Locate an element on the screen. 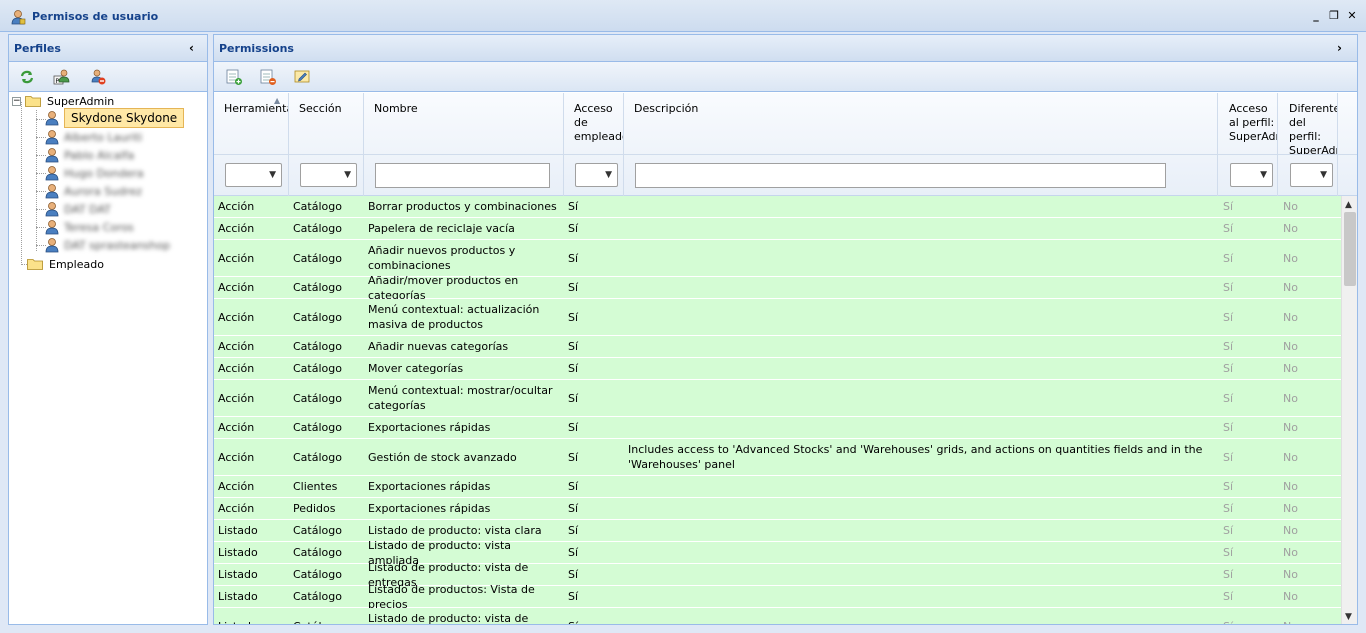 Image resolution: width=1366 pixels, height=633 pixels. refresh-icon is located at coordinates (27, 77).